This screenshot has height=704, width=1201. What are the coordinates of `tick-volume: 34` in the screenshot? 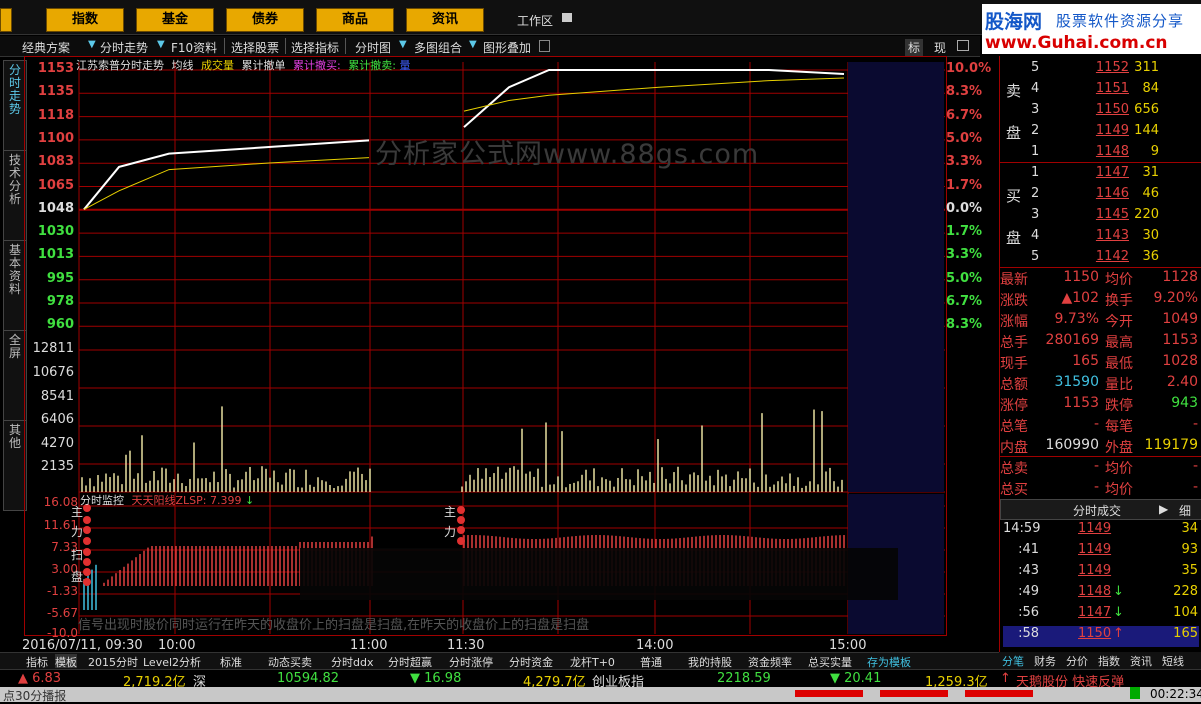 It's located at (1189, 528).